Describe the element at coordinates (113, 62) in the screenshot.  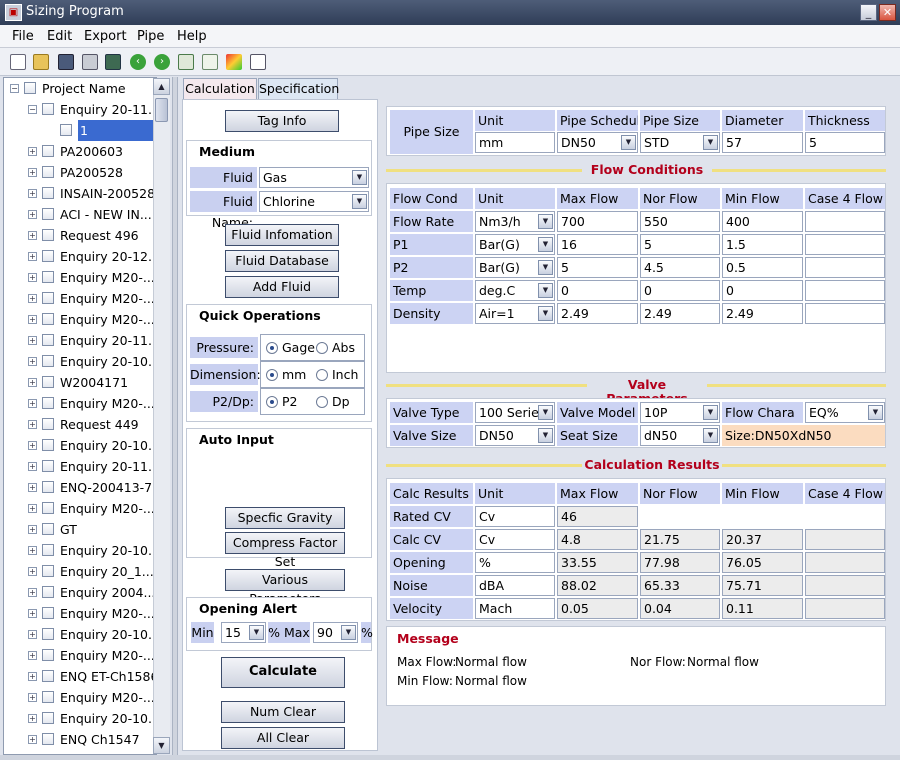
I see `save-as-icon` at that location.